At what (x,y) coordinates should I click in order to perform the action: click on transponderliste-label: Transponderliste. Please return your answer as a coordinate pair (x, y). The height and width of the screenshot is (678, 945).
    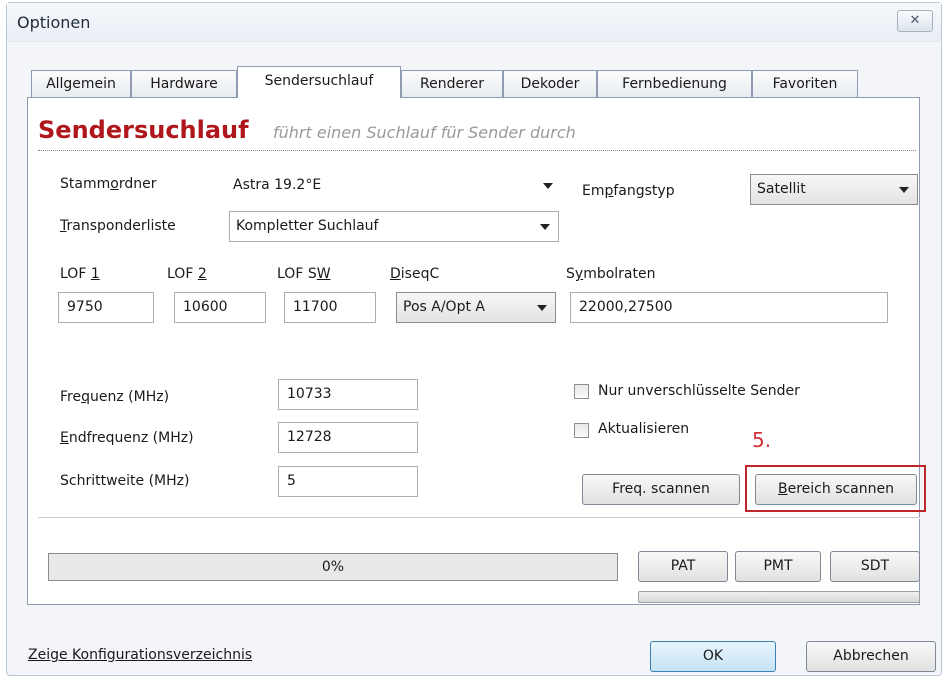
    Looking at the image, I should click on (118, 226).